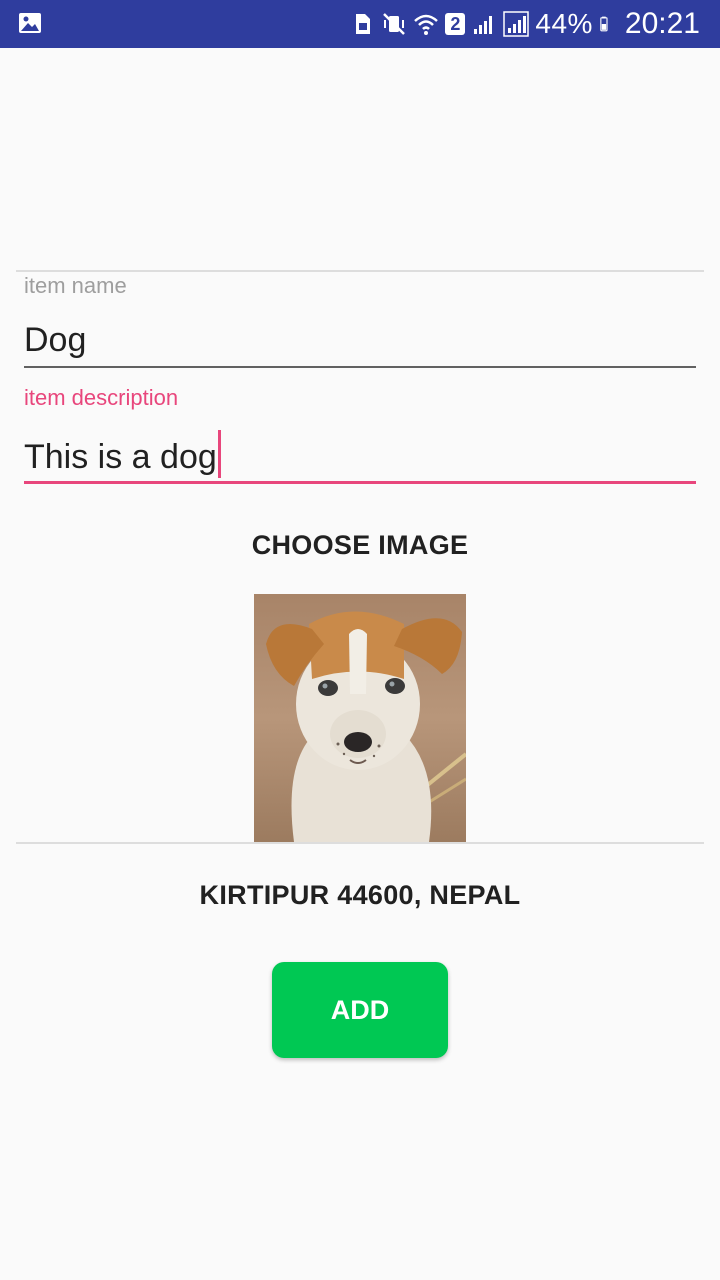 This screenshot has width=720, height=1280. I want to click on choose-image-button: CHOOSE IMAGE, so click(360, 545).